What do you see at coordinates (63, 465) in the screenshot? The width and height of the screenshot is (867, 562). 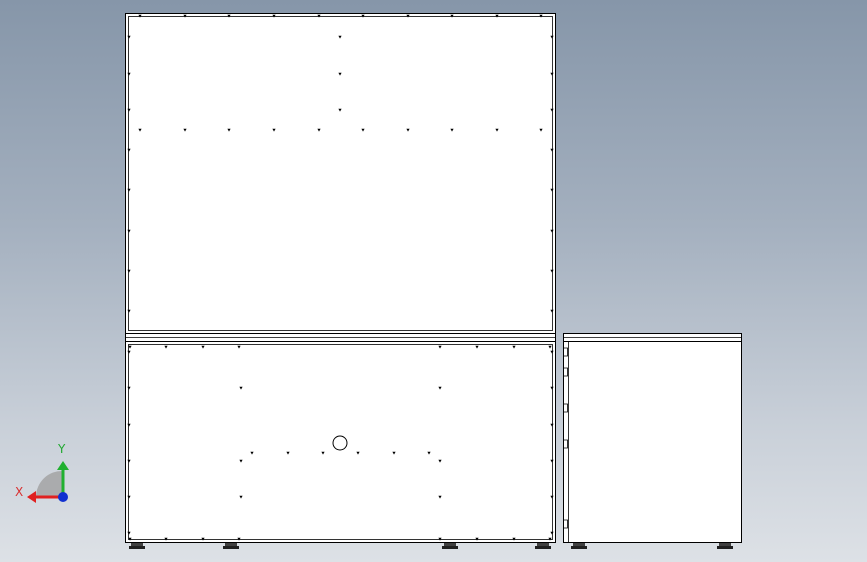 I see `y-axis-arrowhead` at bounding box center [63, 465].